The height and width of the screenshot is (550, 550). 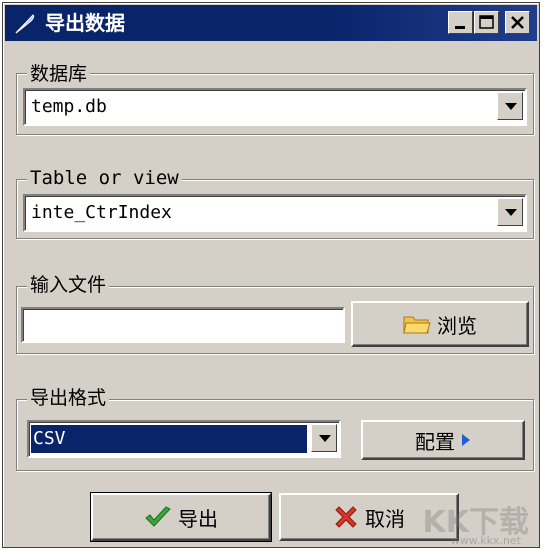 What do you see at coordinates (49, 438) in the screenshot?
I see `format-select-value: CSV` at bounding box center [49, 438].